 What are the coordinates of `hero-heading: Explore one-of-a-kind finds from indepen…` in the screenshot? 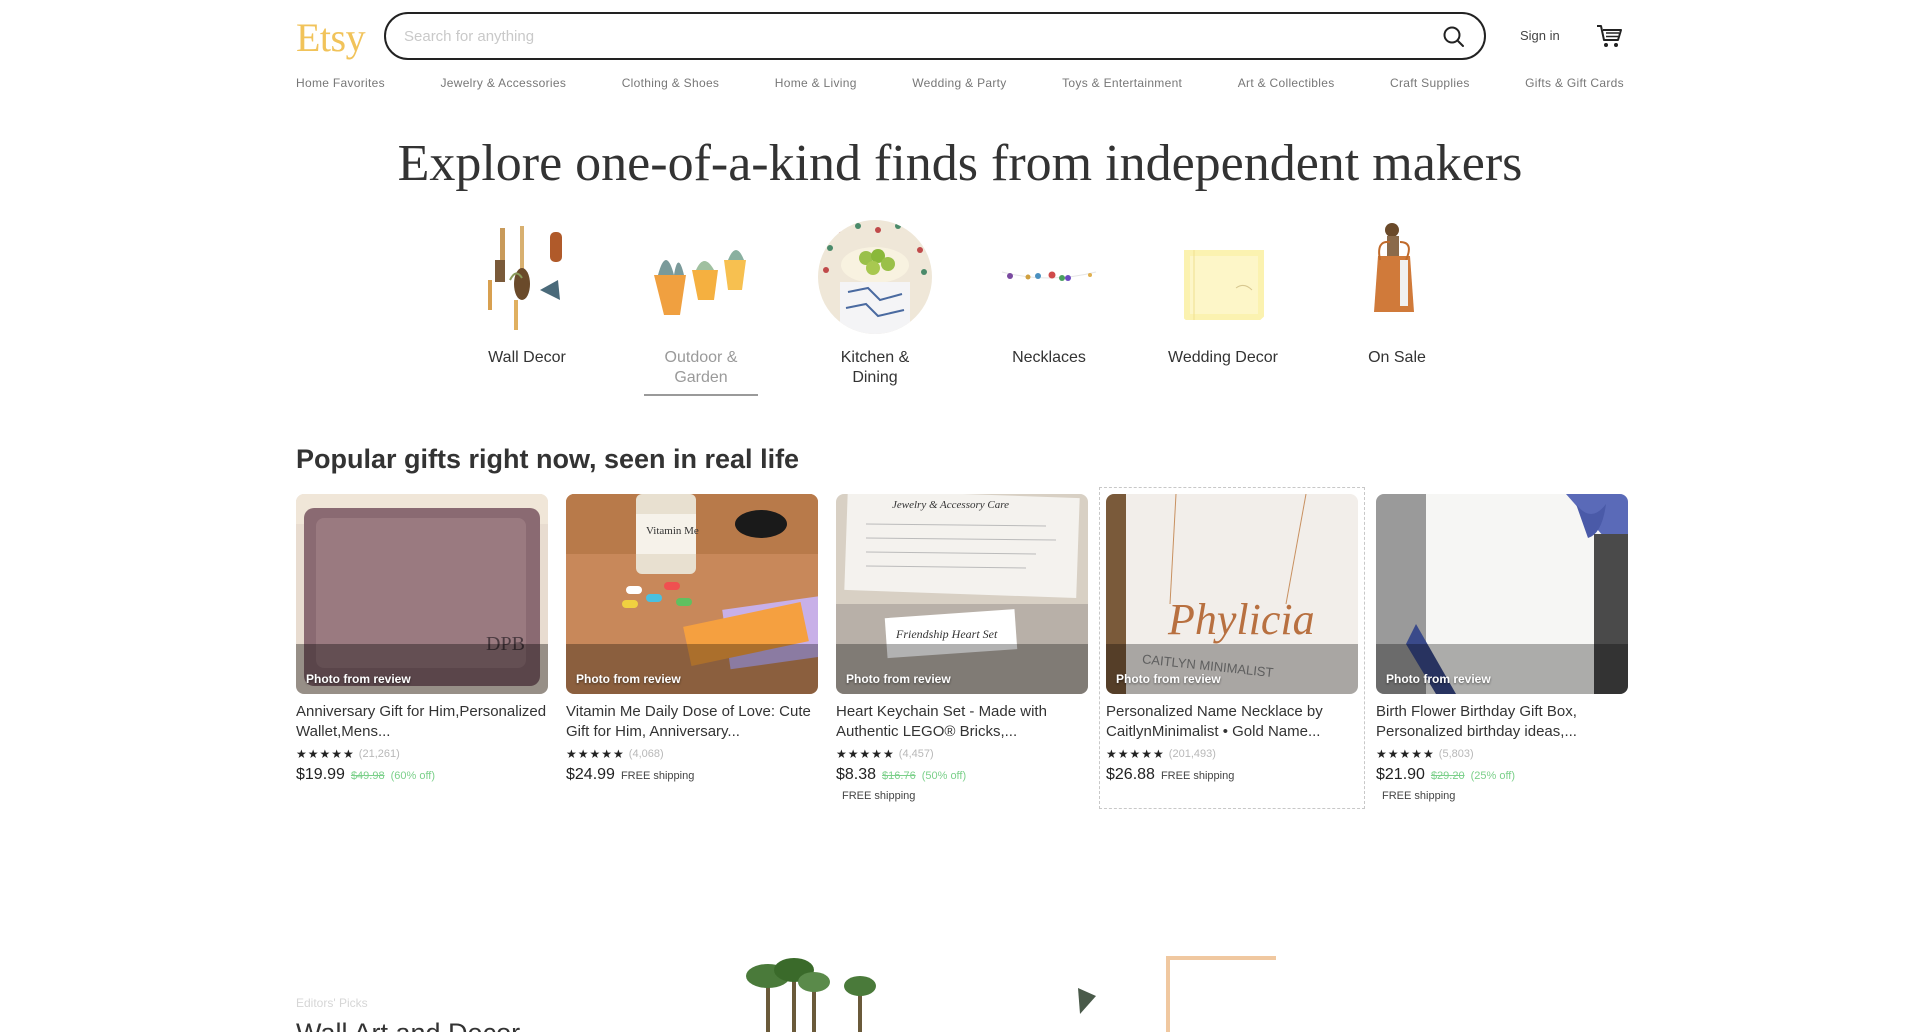 It's located at (960, 163).